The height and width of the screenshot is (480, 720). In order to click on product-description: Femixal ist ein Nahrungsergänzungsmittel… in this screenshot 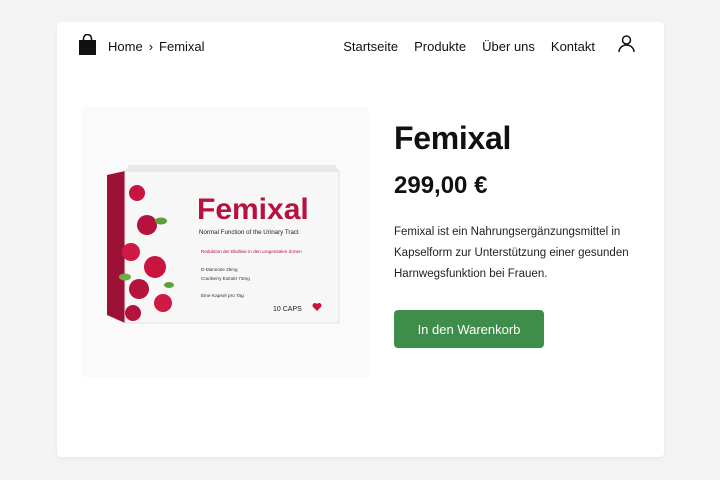, I will do `click(511, 253)`.